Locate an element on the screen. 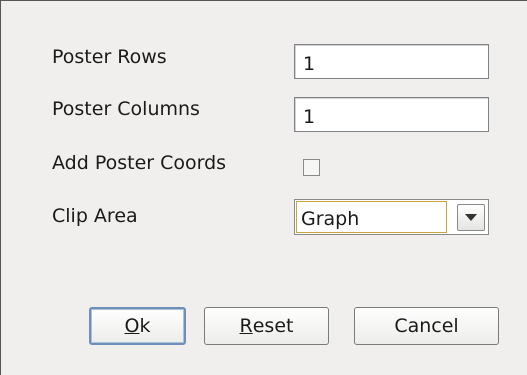 This screenshot has width=527, height=375. chevron-down-icon is located at coordinates (471, 217).